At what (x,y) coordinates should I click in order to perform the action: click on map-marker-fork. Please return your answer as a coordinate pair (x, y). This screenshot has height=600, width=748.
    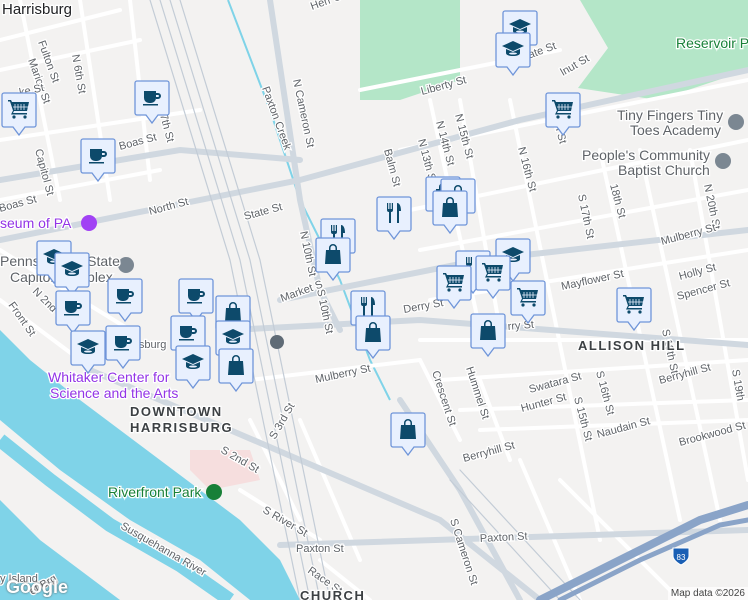
    Looking at the image, I should click on (394, 218).